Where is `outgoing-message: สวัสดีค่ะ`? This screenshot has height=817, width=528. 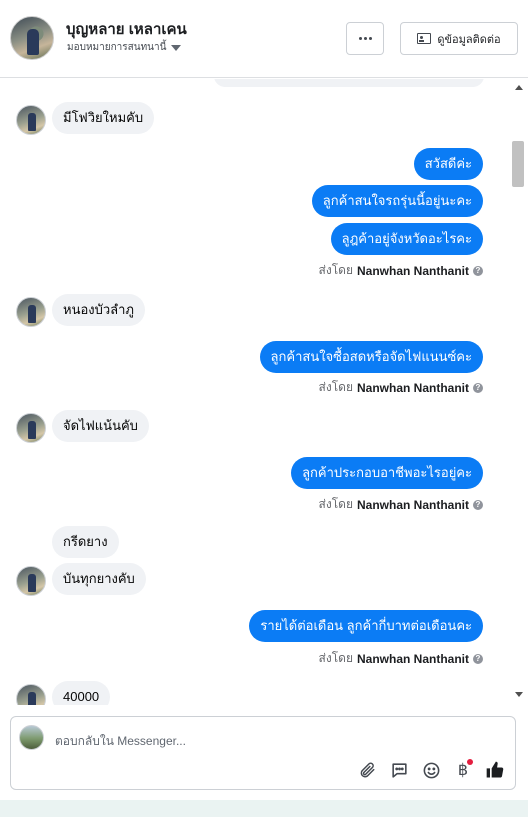
outgoing-message: สวัสดีค่ะ is located at coordinates (448, 164).